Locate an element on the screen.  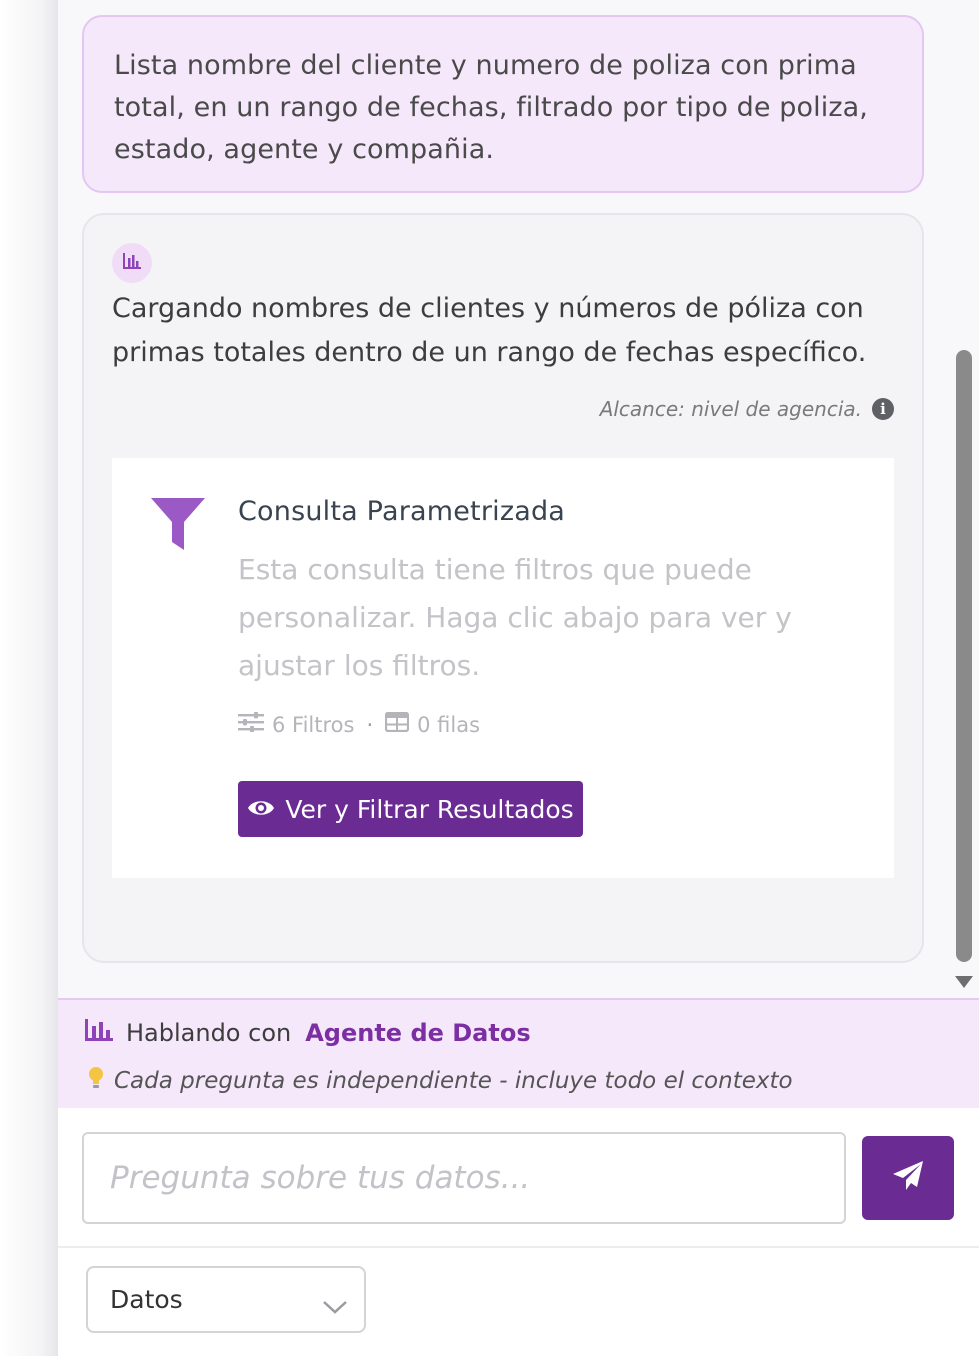
view-filter-results-label: Ver y Filtrar Resultados is located at coordinates (429, 809).